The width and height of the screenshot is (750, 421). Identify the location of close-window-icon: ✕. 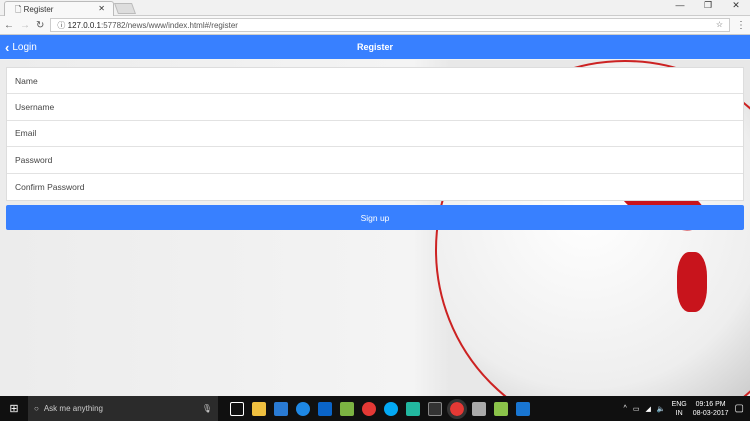
(736, 5).